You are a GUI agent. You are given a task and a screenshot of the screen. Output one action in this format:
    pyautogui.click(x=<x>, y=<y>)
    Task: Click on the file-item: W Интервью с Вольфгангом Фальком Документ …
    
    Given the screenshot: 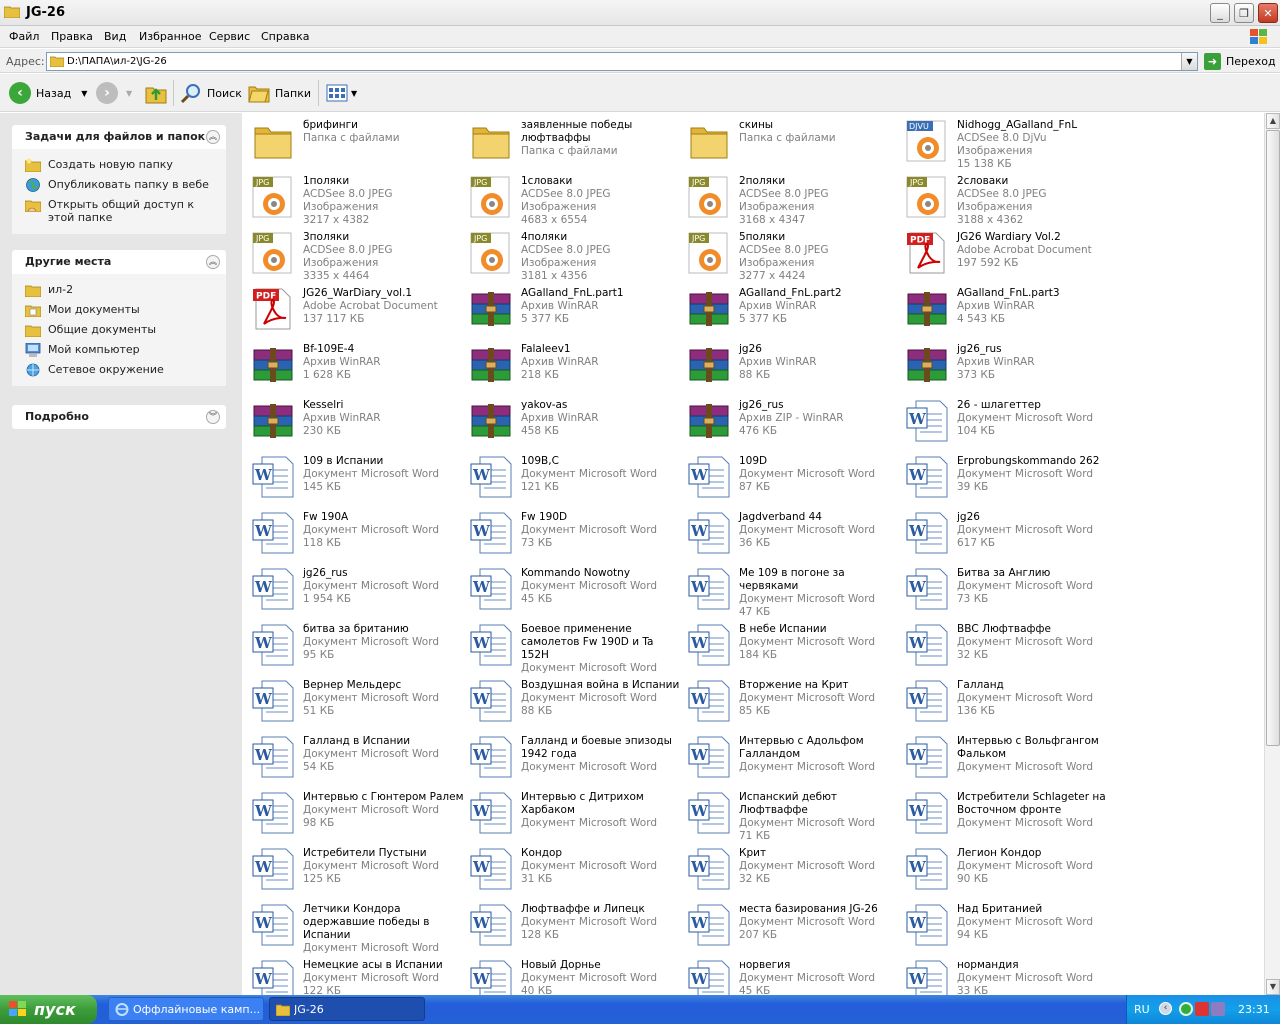 What is the action you would take?
    pyautogui.click(x=1010, y=757)
    